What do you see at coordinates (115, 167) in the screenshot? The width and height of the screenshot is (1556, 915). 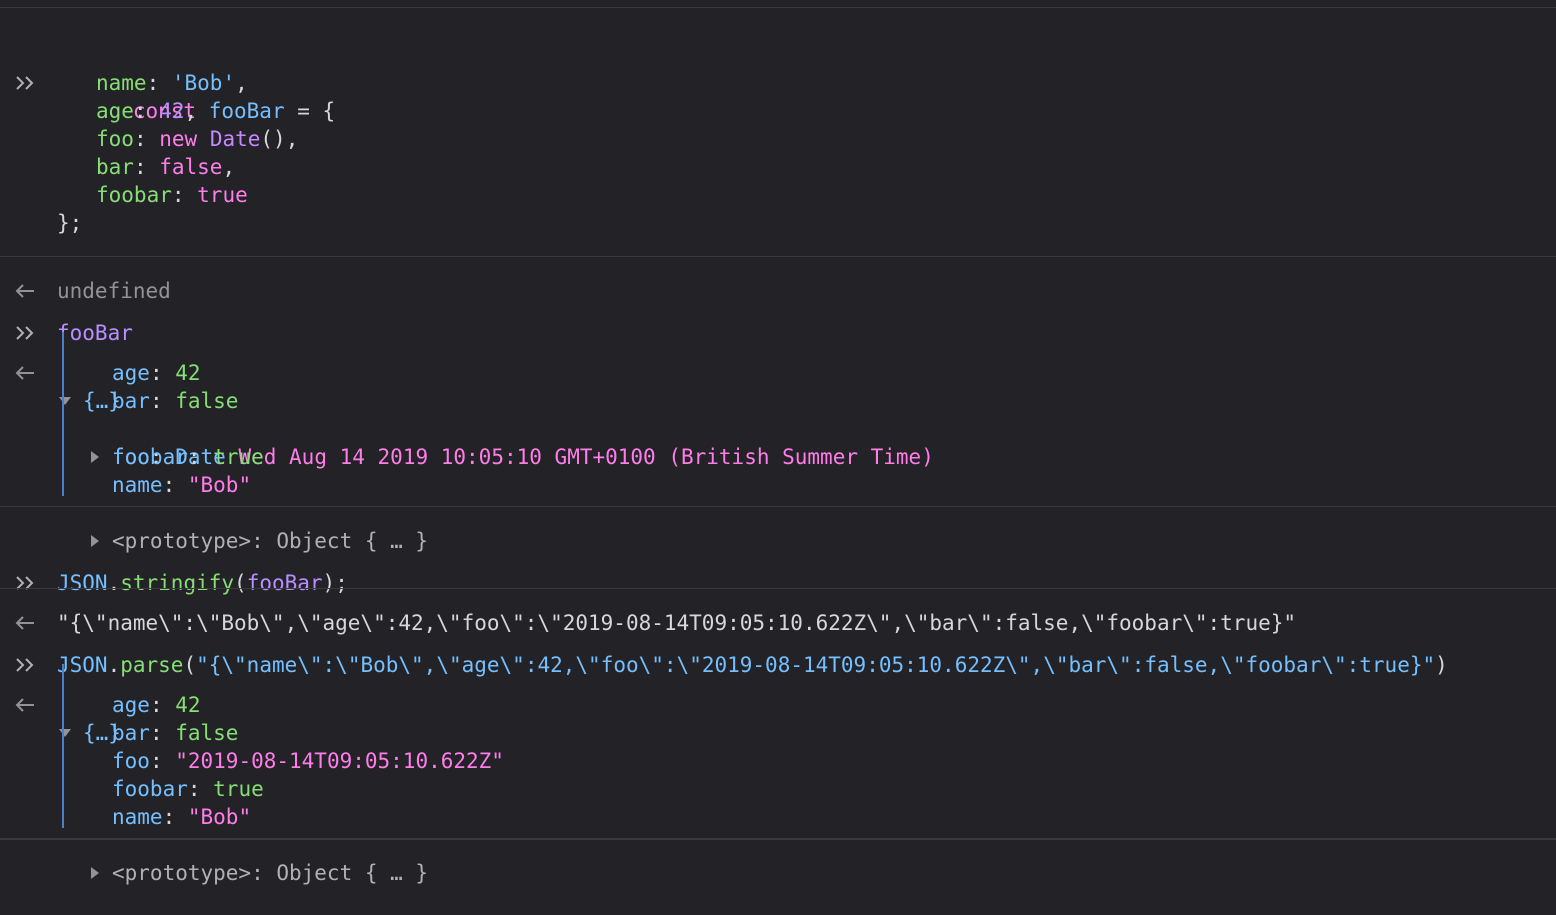 I see `code-key: bar` at bounding box center [115, 167].